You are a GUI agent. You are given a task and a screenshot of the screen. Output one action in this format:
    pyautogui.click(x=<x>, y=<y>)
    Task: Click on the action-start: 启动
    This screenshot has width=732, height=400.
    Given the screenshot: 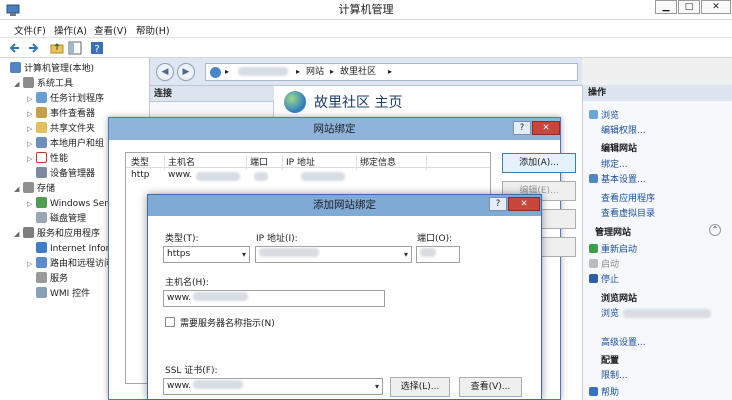 What is the action you would take?
    pyautogui.click(x=604, y=263)
    